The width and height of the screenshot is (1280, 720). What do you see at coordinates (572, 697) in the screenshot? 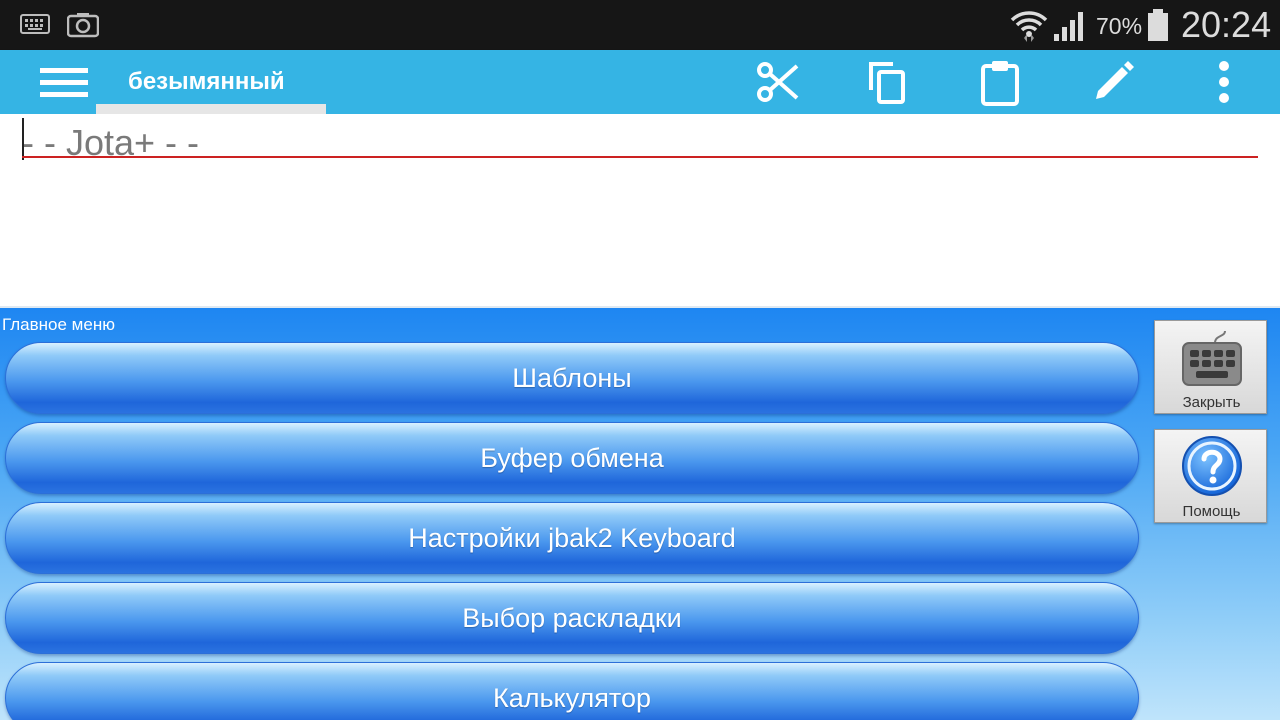
I see `menu-item-label: Калькулятор` at bounding box center [572, 697].